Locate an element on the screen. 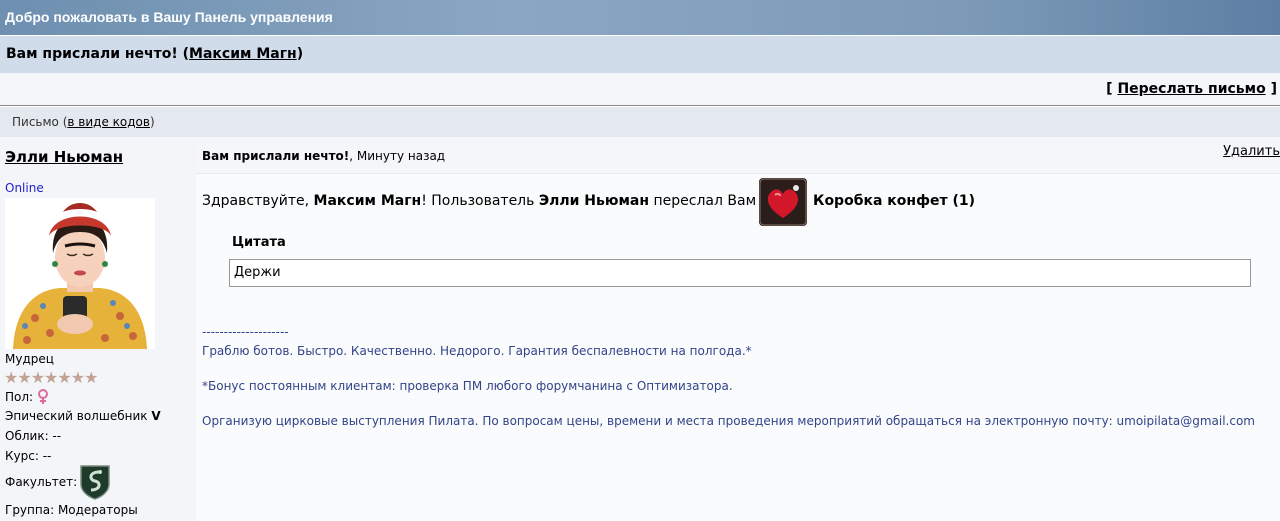 This screenshot has height=521, width=1280. delete-link: Удалить is located at coordinates (1251, 151).